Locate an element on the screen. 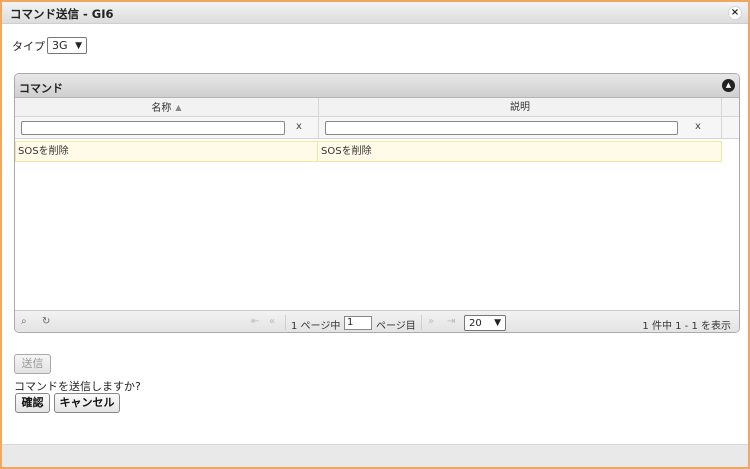 The image size is (750, 469). collapse-icon: ▲ is located at coordinates (728, 85).